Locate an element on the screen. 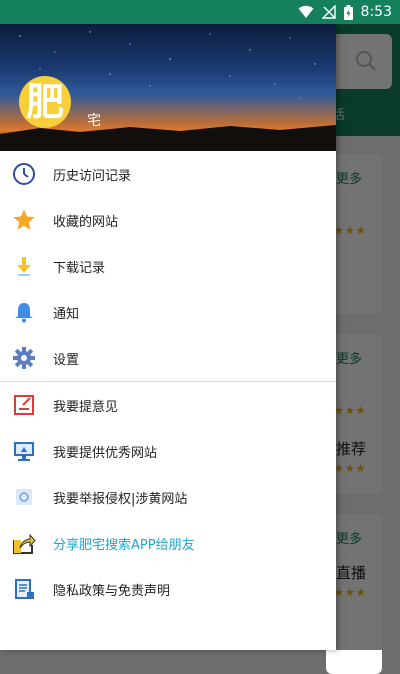  menu-item-label: 设置 is located at coordinates (66, 360).